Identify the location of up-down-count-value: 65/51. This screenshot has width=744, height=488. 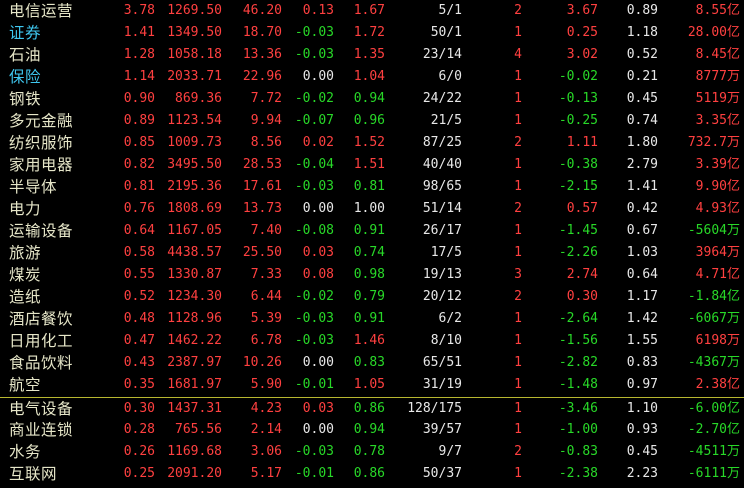
(442, 363).